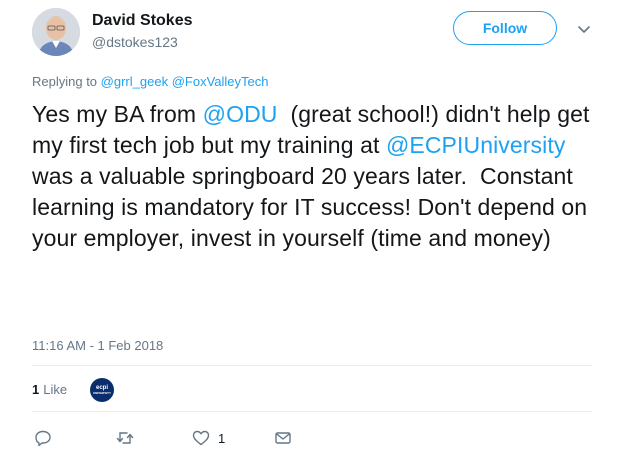 This screenshot has height=476, width=629. I want to click on follow-button: Follow, so click(505, 28).